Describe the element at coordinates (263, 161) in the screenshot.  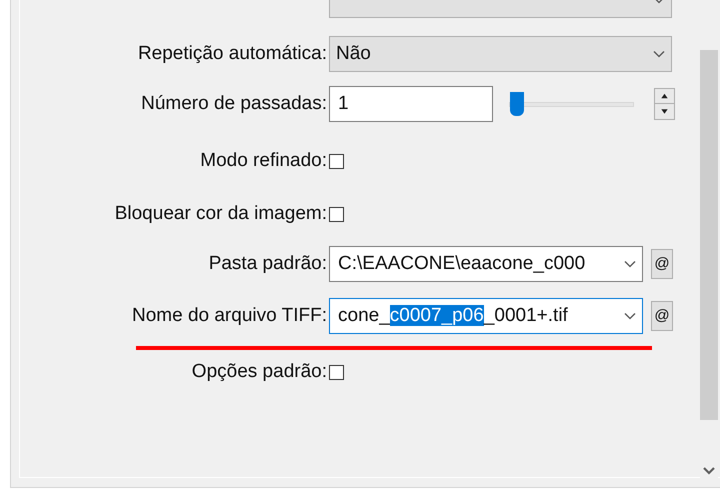
I see `field-label: Modo refinado:` at that location.